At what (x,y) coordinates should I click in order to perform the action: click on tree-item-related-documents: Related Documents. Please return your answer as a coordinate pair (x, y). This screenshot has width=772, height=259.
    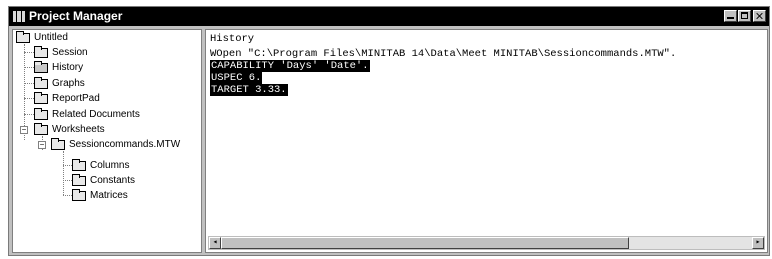
    Looking at the image, I should click on (87, 114).